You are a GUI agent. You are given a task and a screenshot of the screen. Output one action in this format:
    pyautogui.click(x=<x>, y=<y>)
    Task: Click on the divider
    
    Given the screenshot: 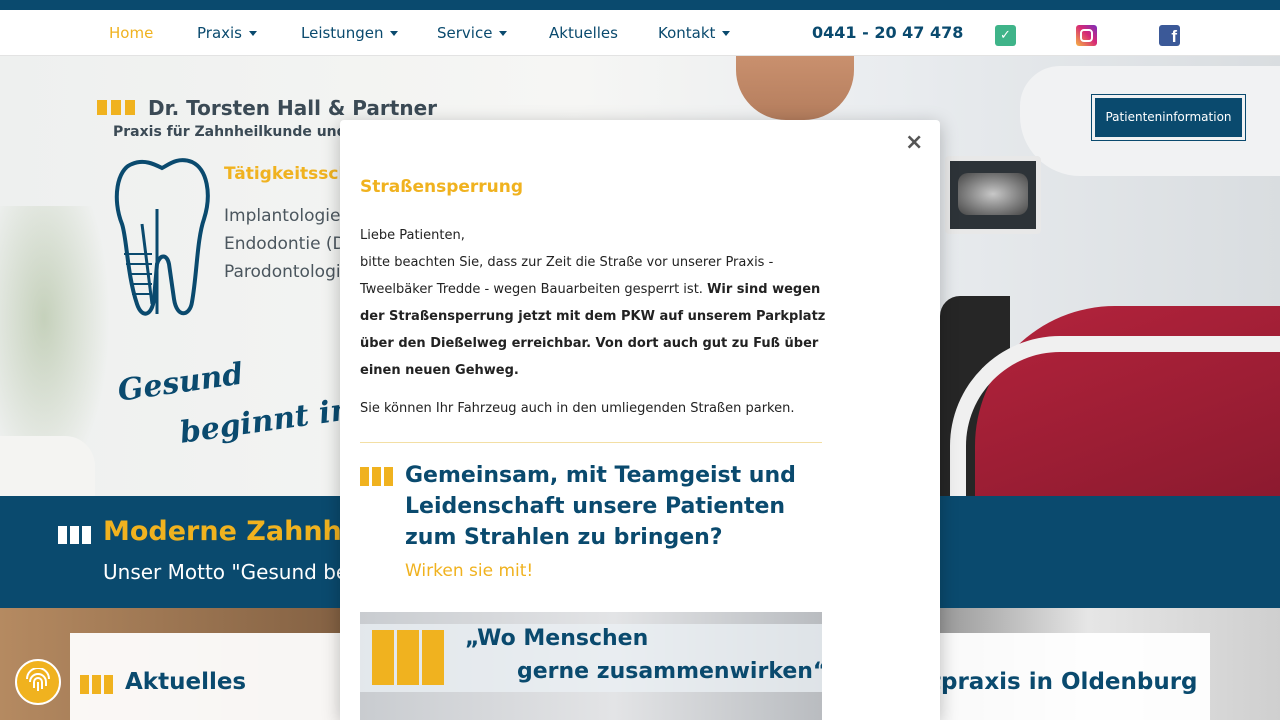 What is the action you would take?
    pyautogui.click(x=591, y=442)
    